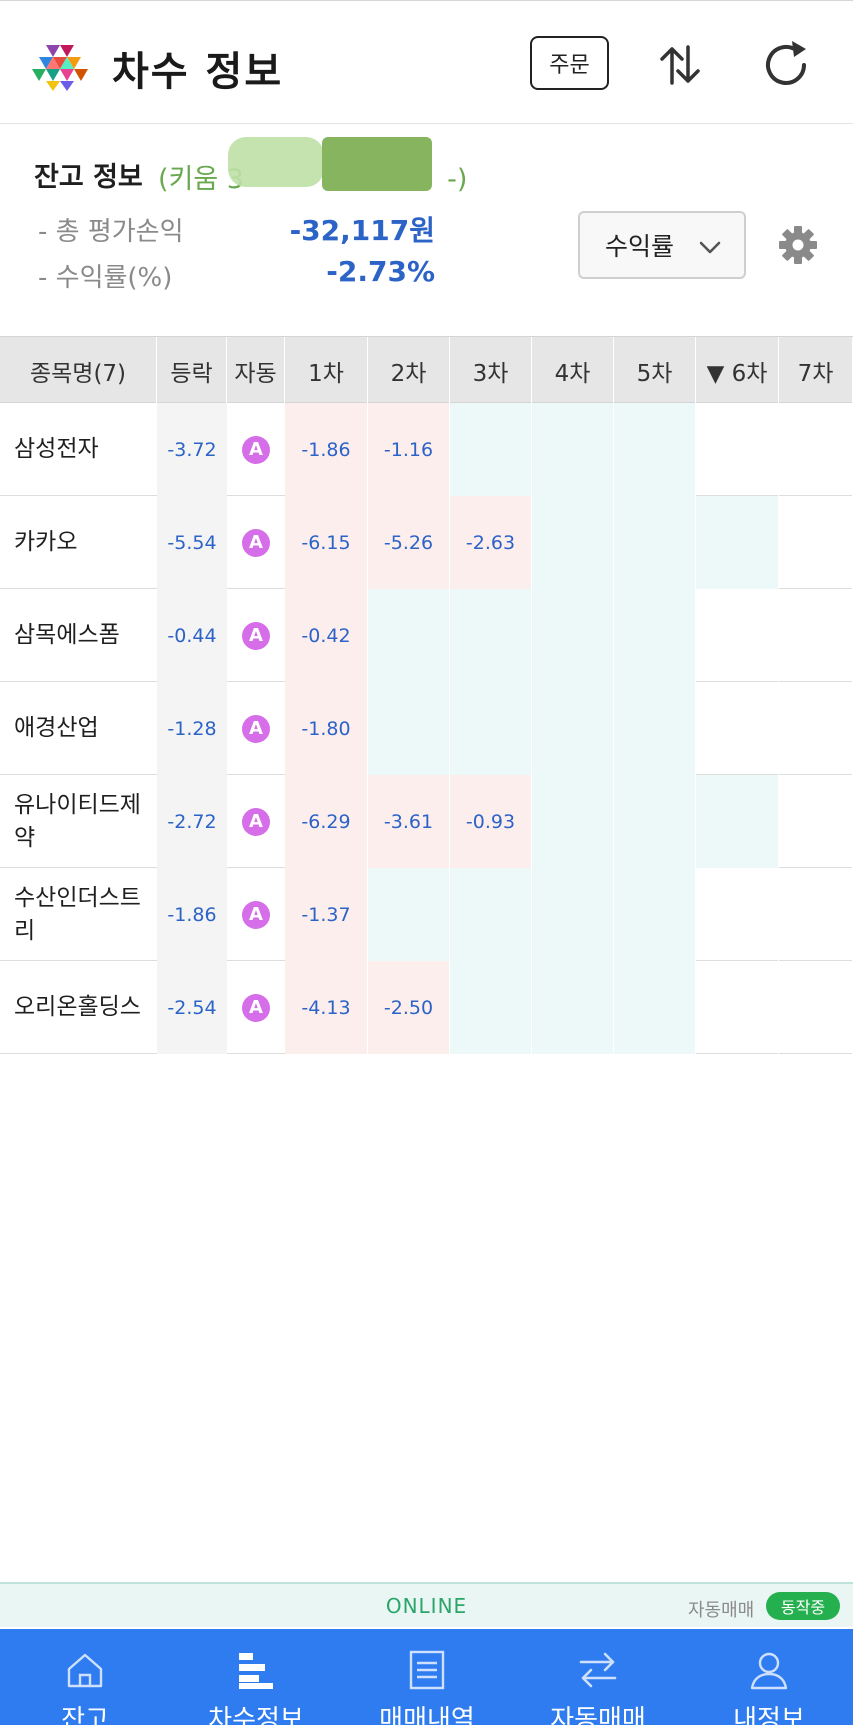 The width and height of the screenshot is (853, 1725). What do you see at coordinates (737, 370) in the screenshot?
I see `column-header: ▼ 6차` at bounding box center [737, 370].